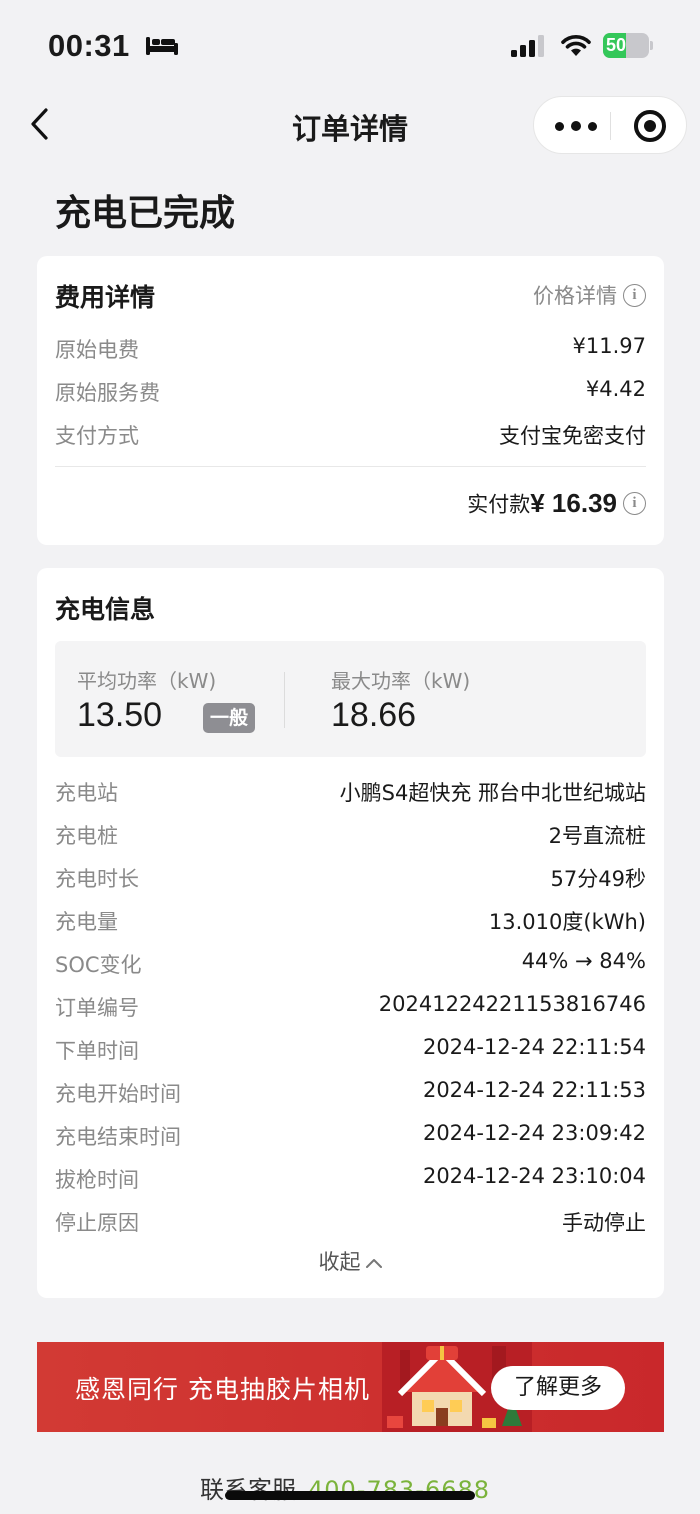  I want to click on price-details-label: 价格详情, so click(575, 296).